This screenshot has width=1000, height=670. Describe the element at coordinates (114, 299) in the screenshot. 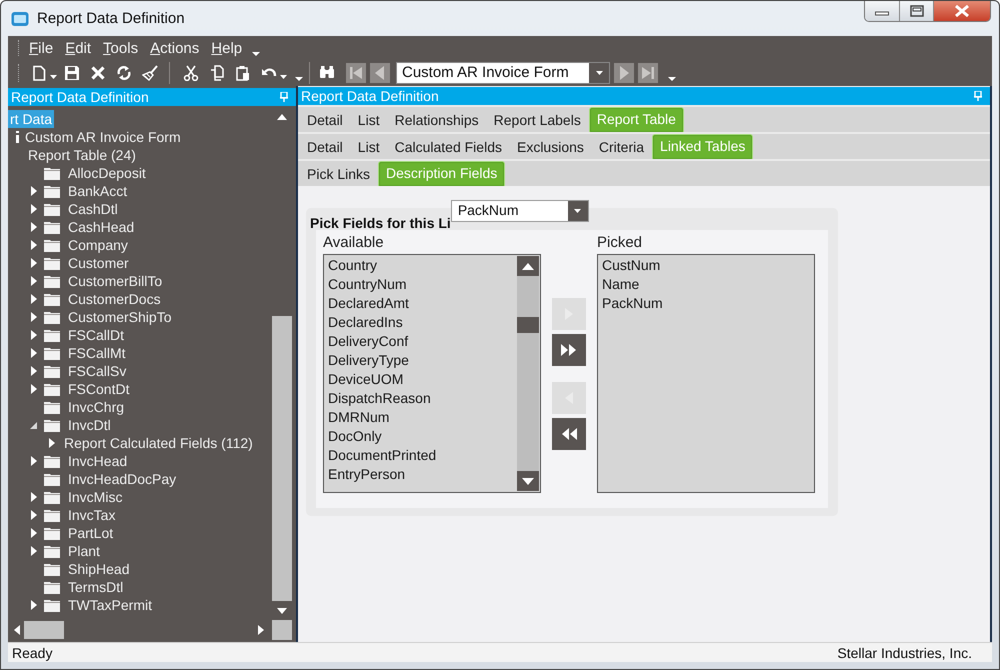

I see `tree-item: CustomerDocs` at that location.